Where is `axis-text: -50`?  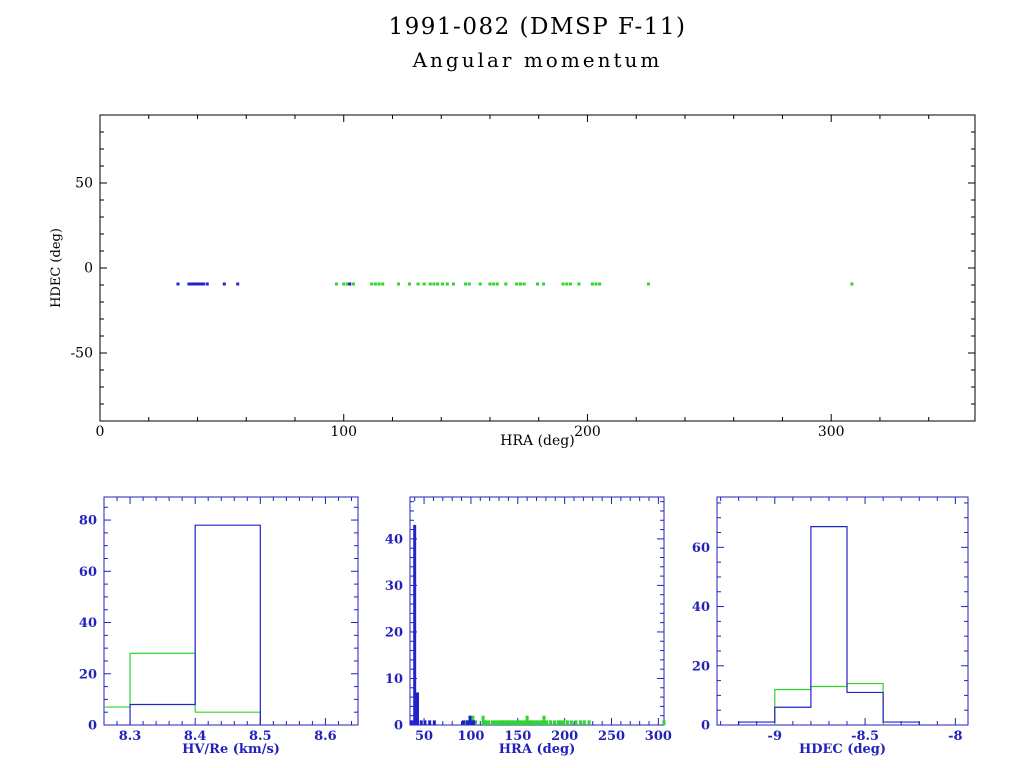 axis-text: -50 is located at coordinates (81, 354).